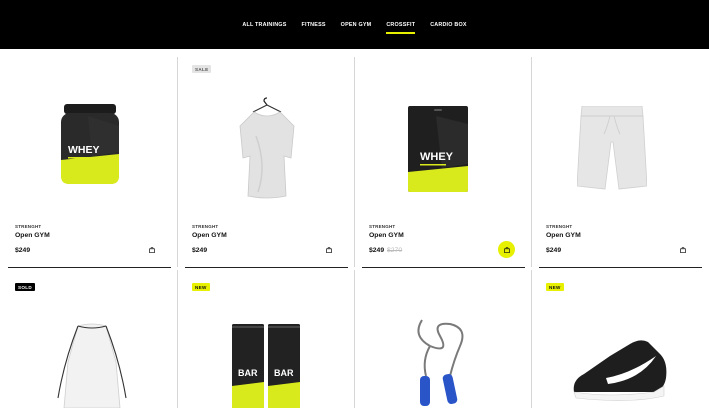  What do you see at coordinates (448, 25) in the screenshot?
I see `tab-cardio-box: CARDIO BOX` at bounding box center [448, 25].